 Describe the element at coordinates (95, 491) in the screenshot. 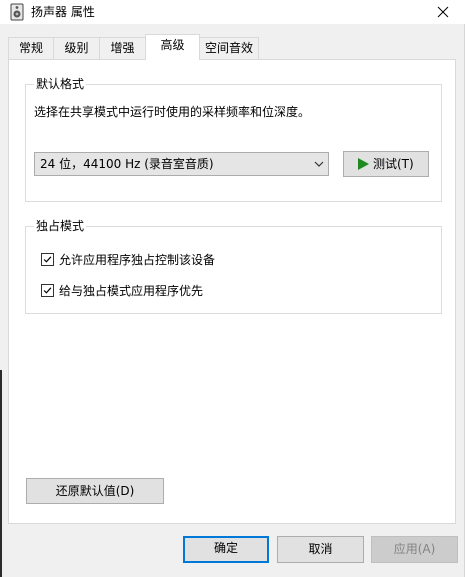

I see `restore-defaults-button: 还原默认值(D)` at that location.